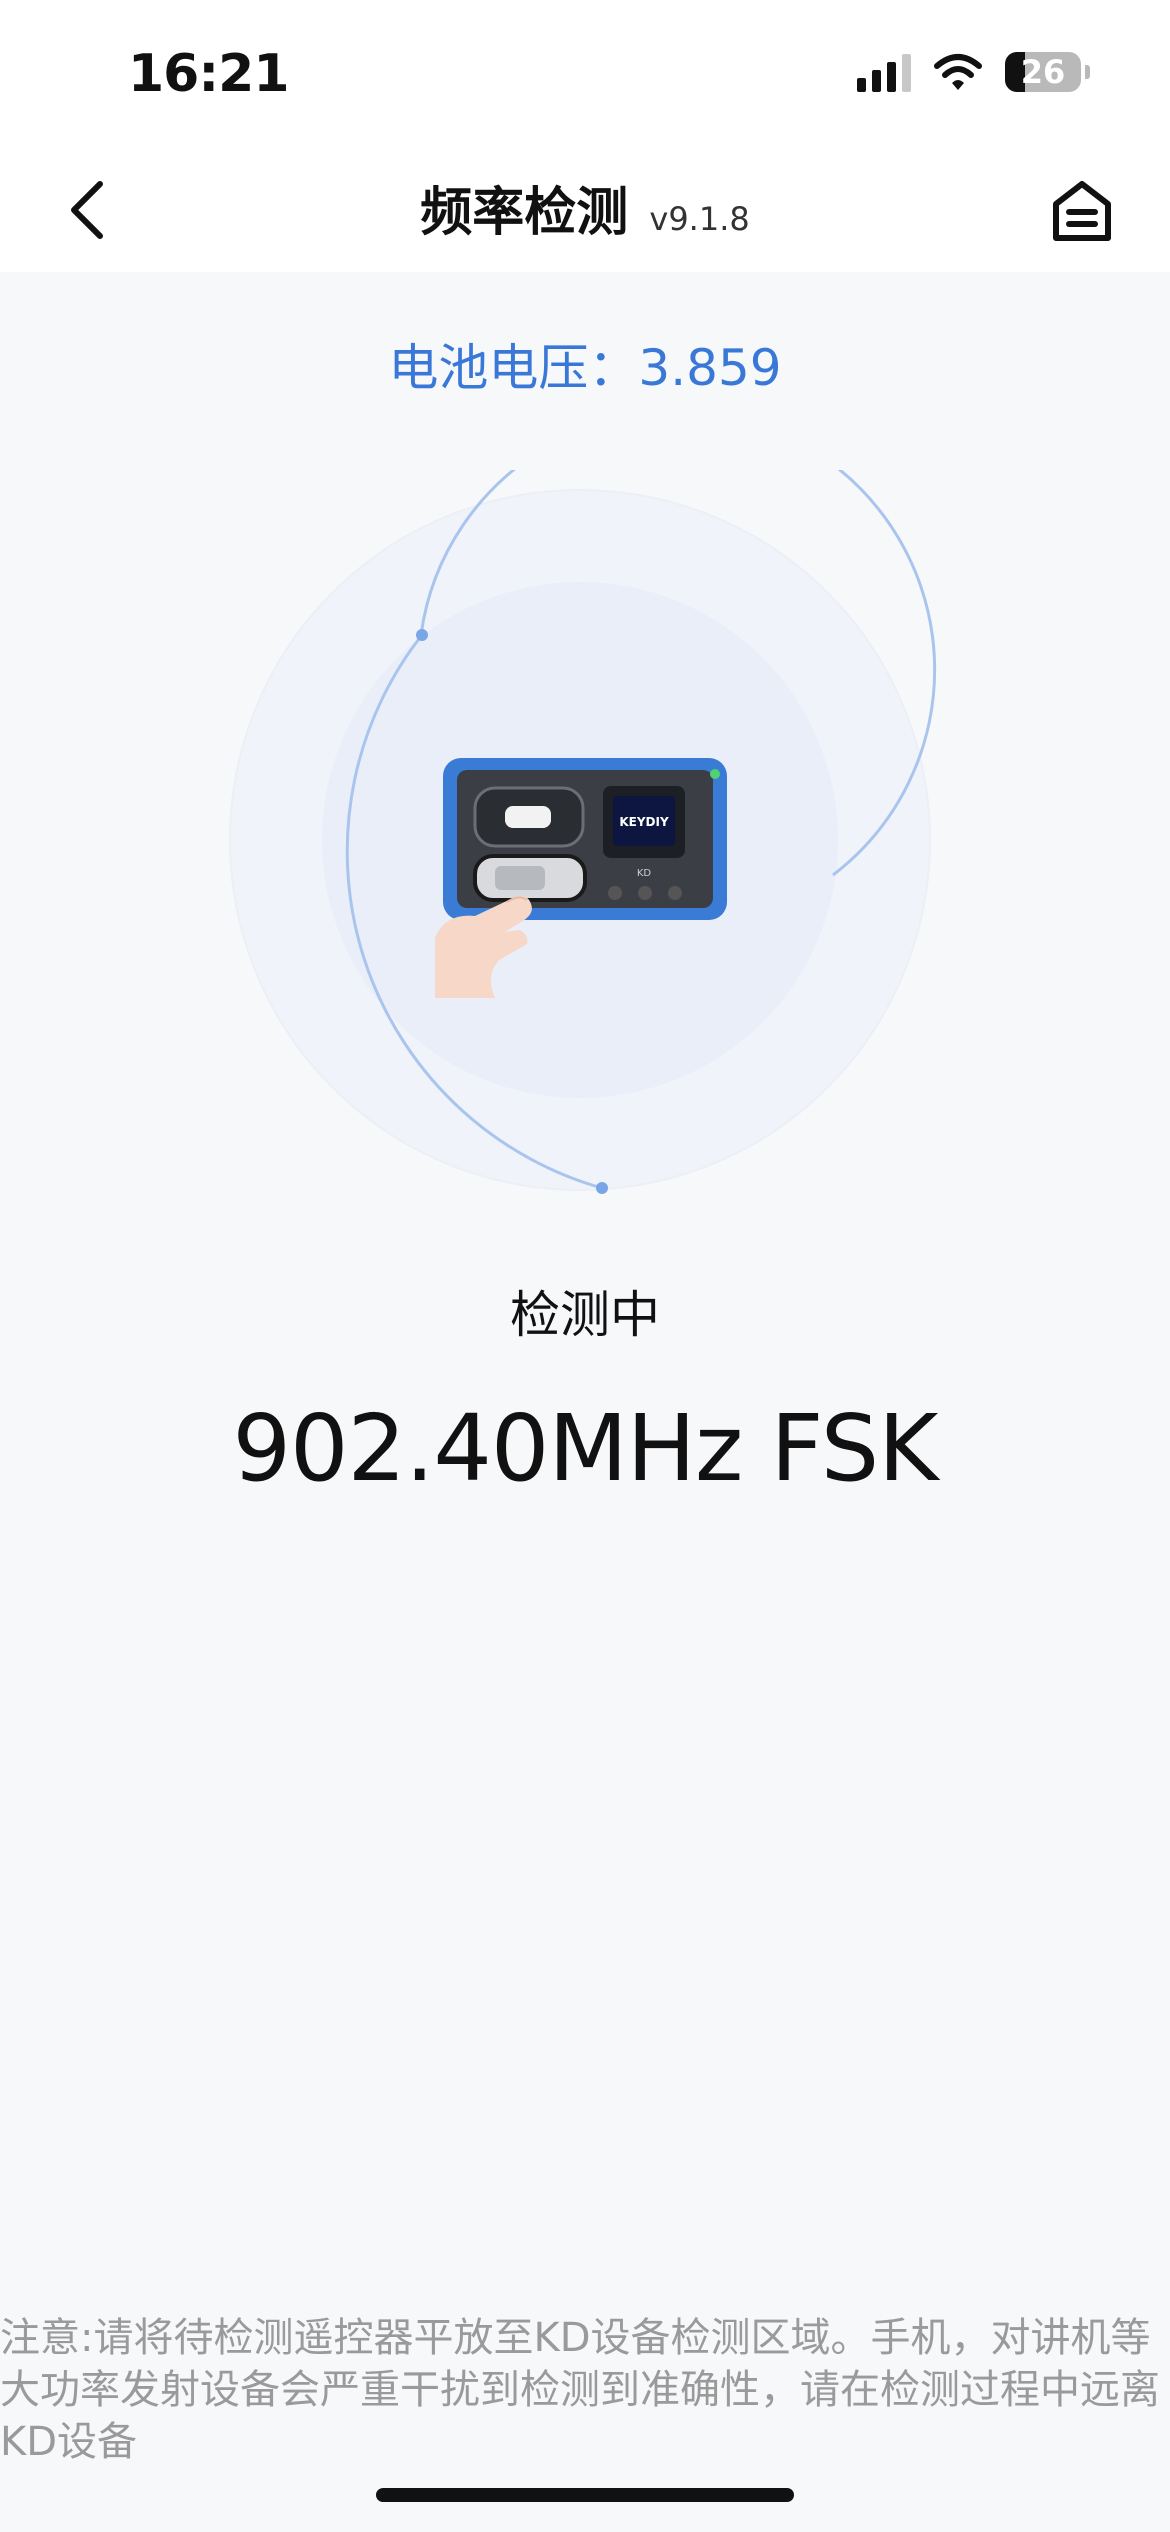 The height and width of the screenshot is (2532, 1170). What do you see at coordinates (209, 74) in the screenshot?
I see `status-time: 16:21` at bounding box center [209, 74].